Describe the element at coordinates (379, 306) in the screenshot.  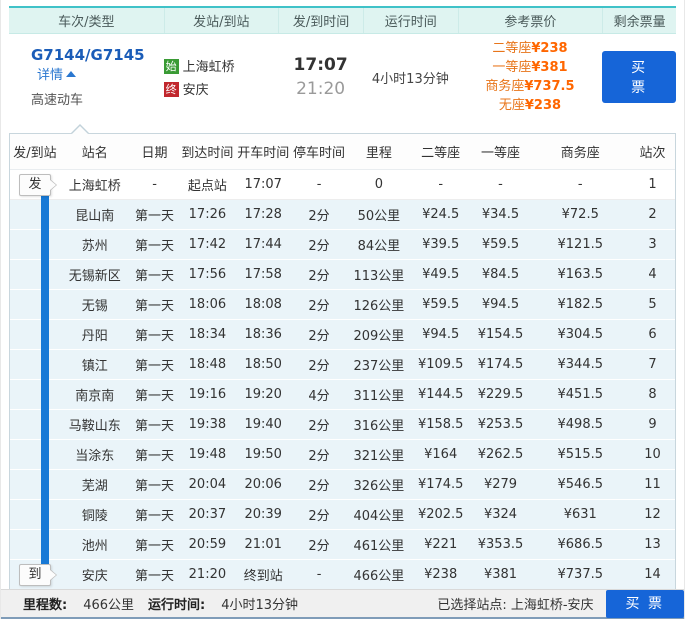
I see `station-cell: 126公里` at that location.